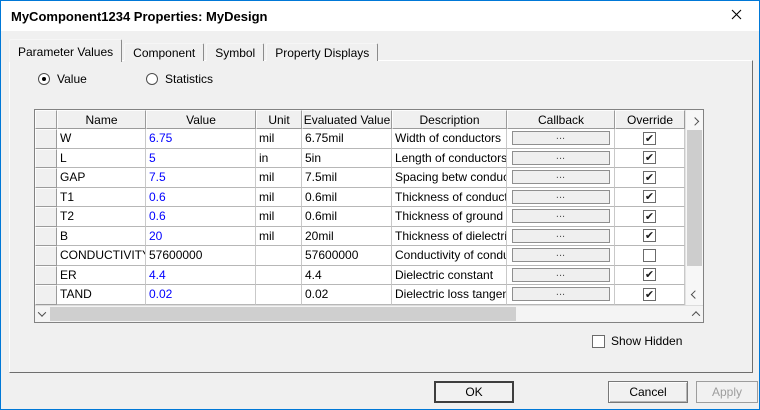 This screenshot has height=410, width=760. Describe the element at coordinates (152, 79) in the screenshot. I see `radio-statistics-circle` at that location.